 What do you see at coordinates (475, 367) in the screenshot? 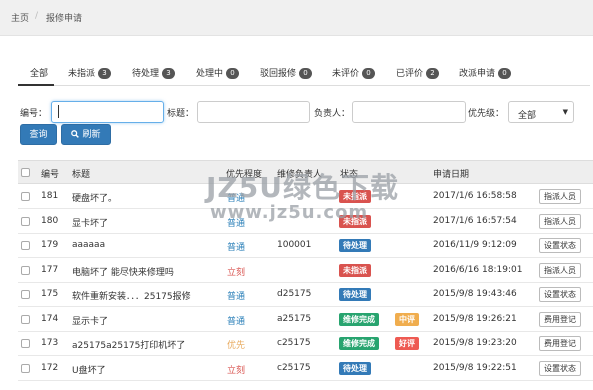
I see `cell-date: 2015/9/8 19:22:51` at bounding box center [475, 367].